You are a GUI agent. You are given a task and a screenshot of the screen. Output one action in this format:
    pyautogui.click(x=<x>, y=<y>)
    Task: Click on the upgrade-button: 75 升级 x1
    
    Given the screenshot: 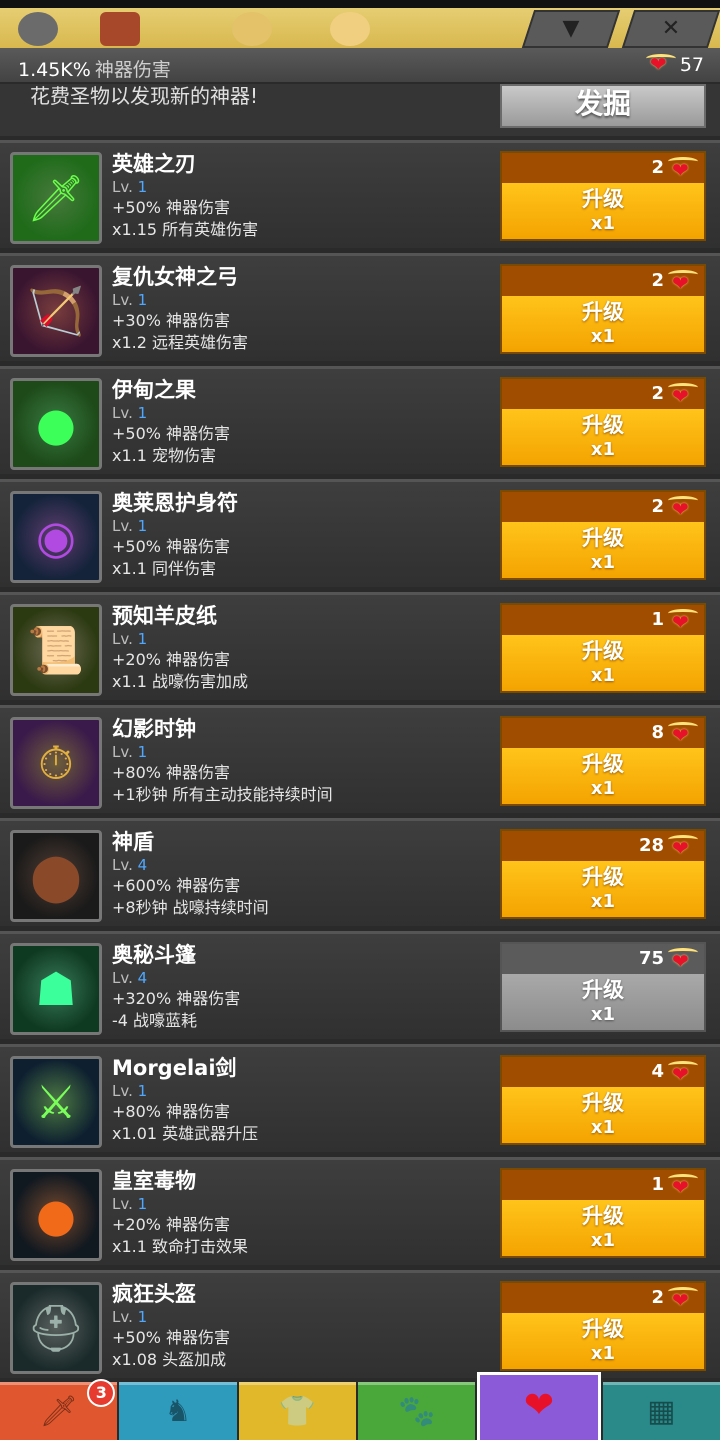 What is the action you would take?
    pyautogui.click(x=603, y=987)
    